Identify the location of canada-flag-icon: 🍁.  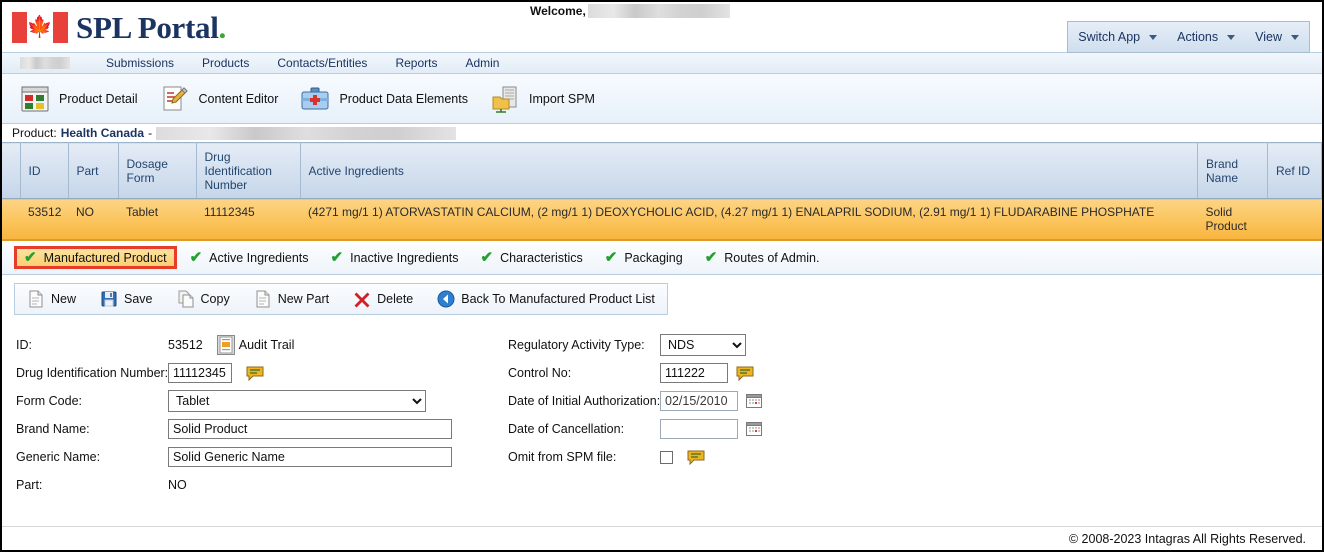
(40, 27).